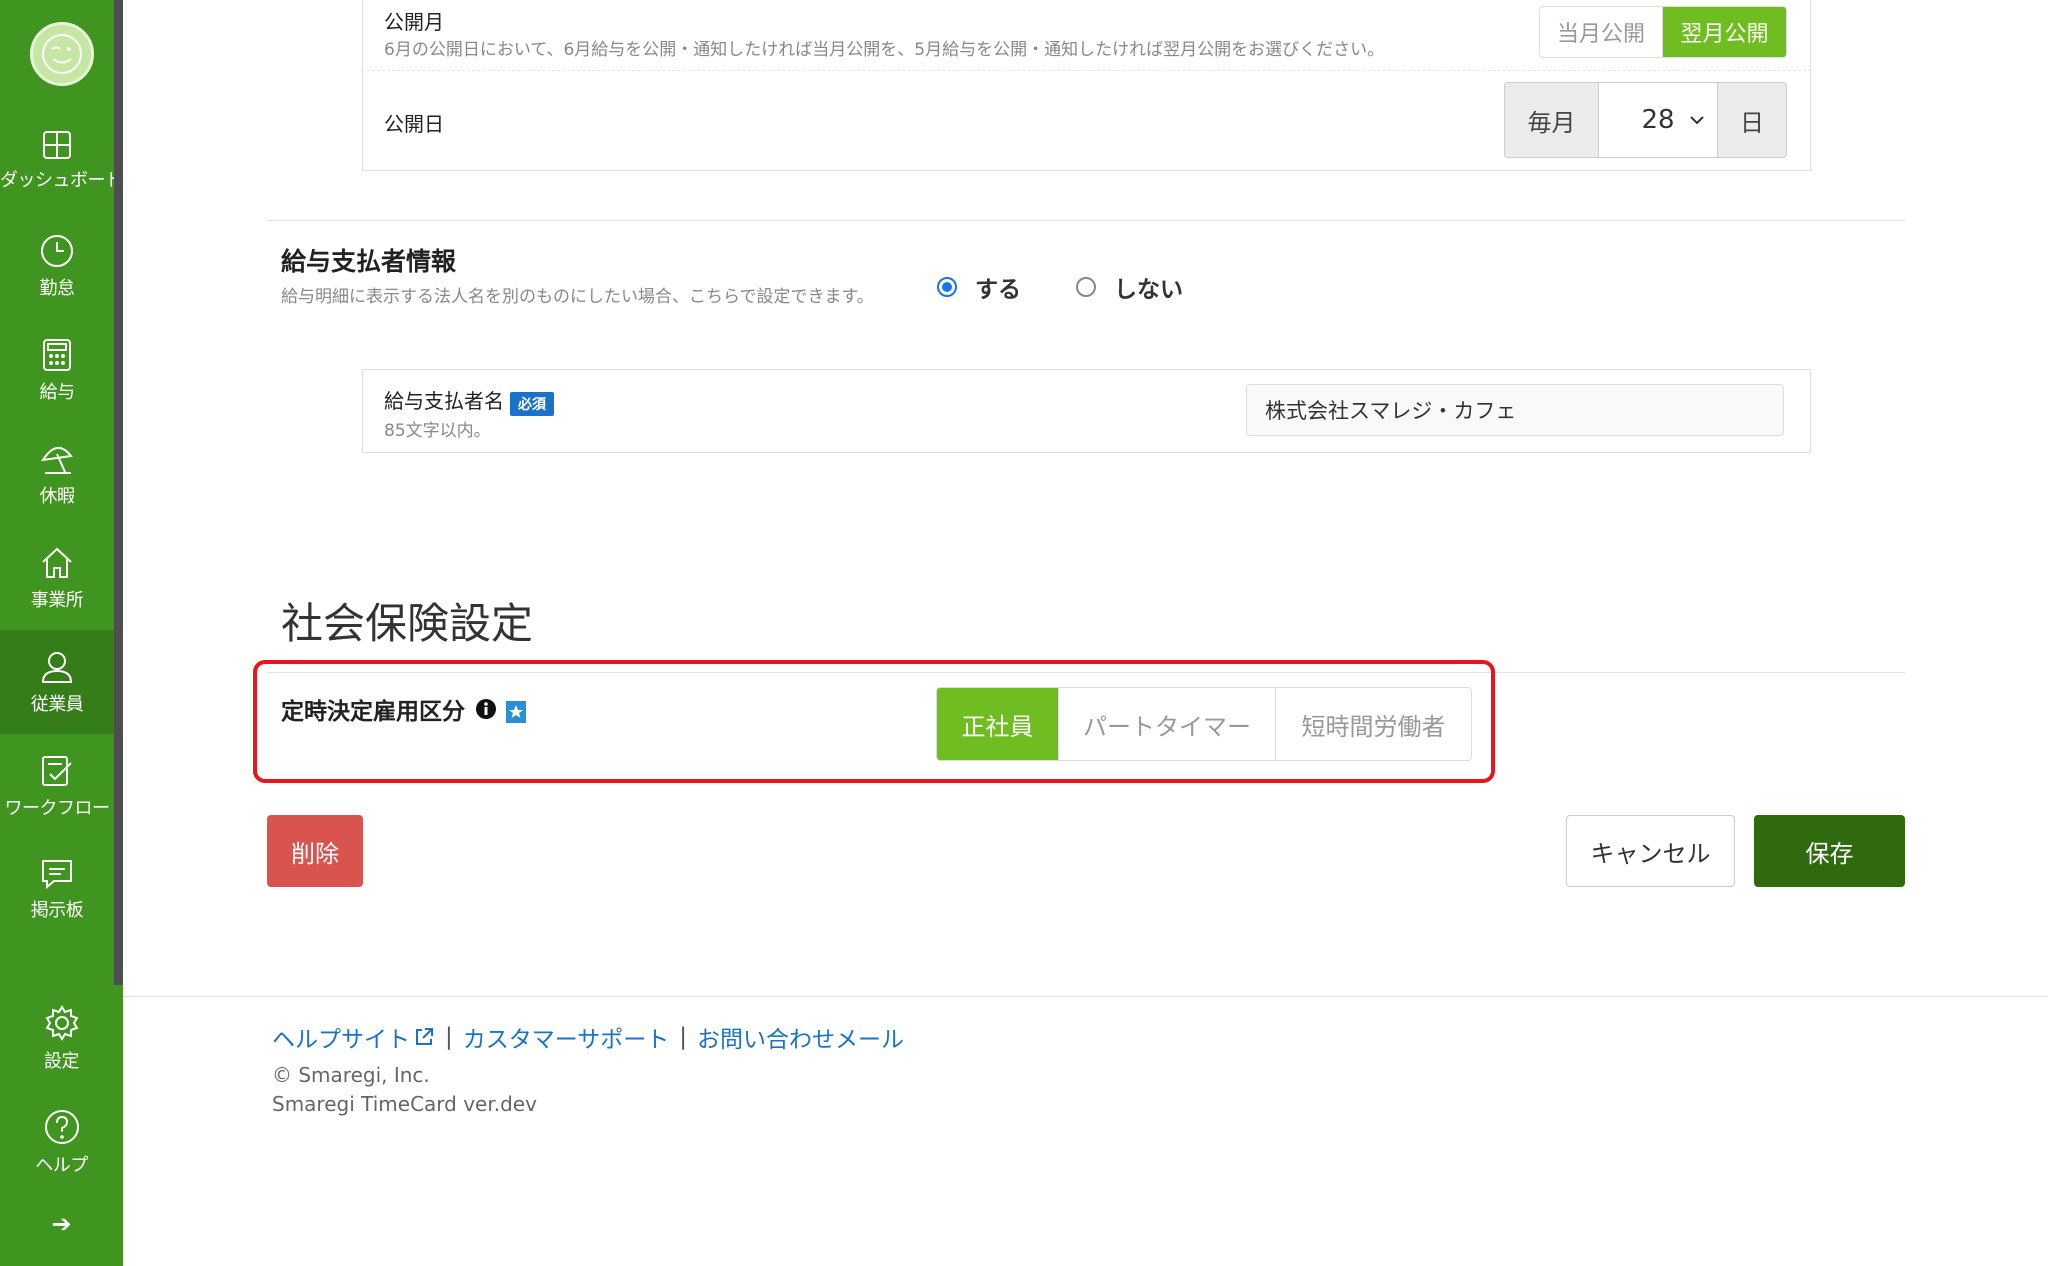 The width and height of the screenshot is (2048, 1266). What do you see at coordinates (1515, 410) in the screenshot?
I see `payer-name-input: 株式会社スマレジ・カフェ` at bounding box center [1515, 410].